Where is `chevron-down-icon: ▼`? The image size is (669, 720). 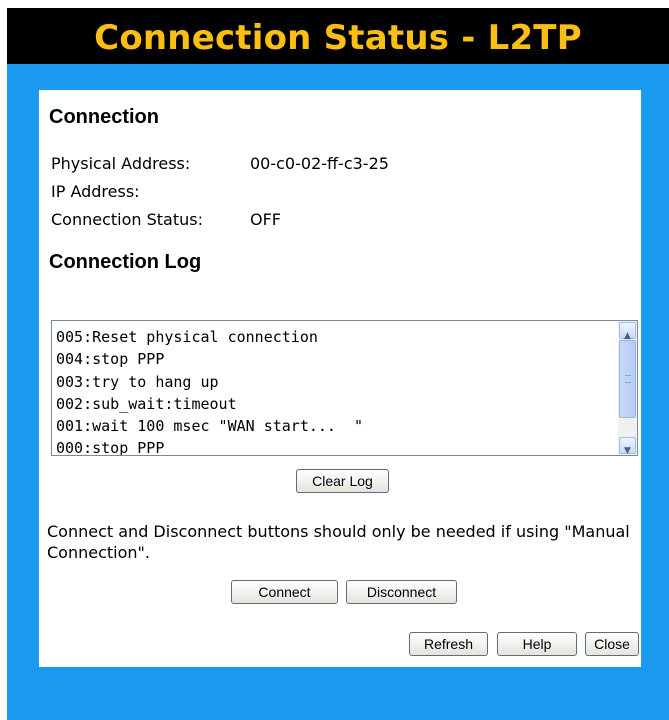 chevron-down-icon: ▼ is located at coordinates (627, 451).